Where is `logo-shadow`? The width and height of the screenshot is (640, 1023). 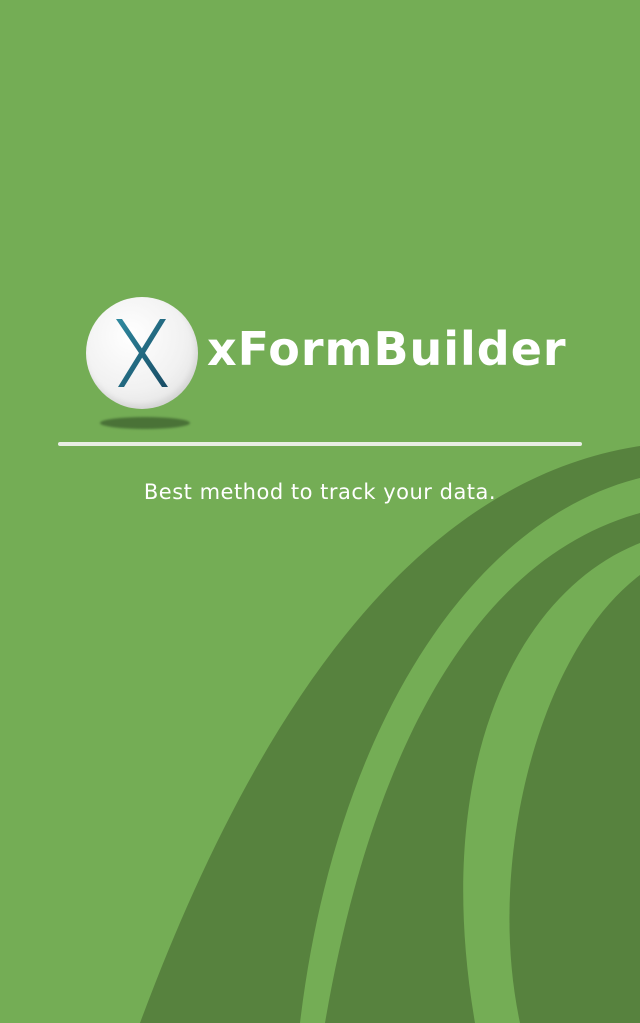
logo-shadow is located at coordinates (145, 423).